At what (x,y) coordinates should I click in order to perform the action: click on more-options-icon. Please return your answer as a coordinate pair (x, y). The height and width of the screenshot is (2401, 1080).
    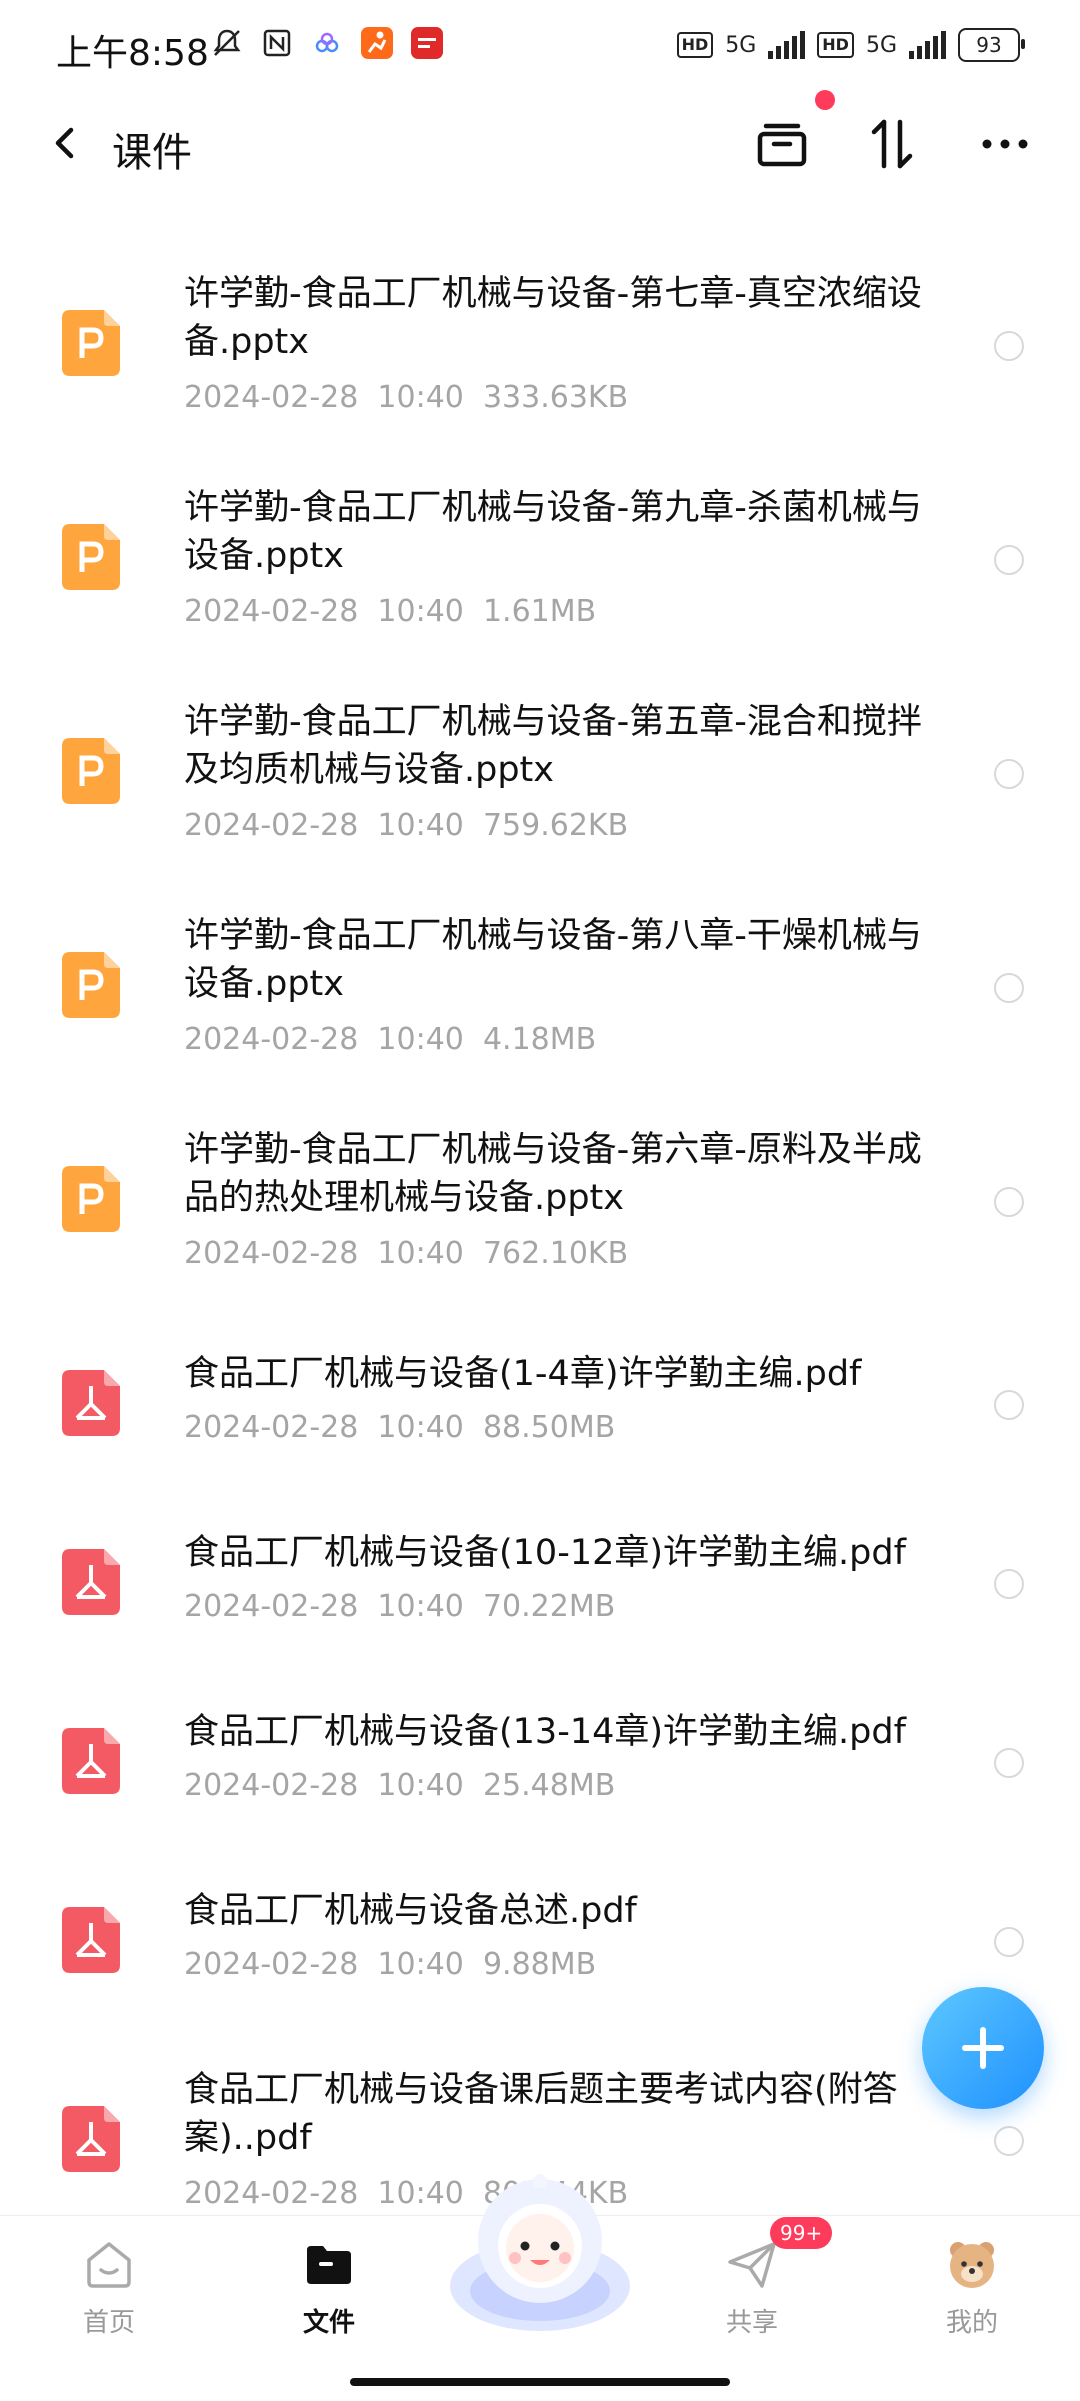
    Looking at the image, I should click on (1005, 144).